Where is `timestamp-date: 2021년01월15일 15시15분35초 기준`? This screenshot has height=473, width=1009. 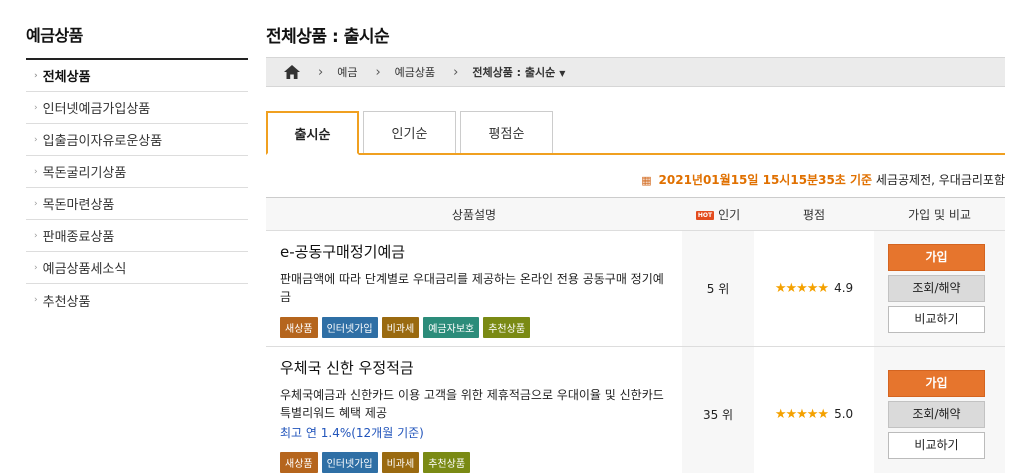 timestamp-date: 2021년01월15일 15시15분35초 기준 is located at coordinates (765, 180).